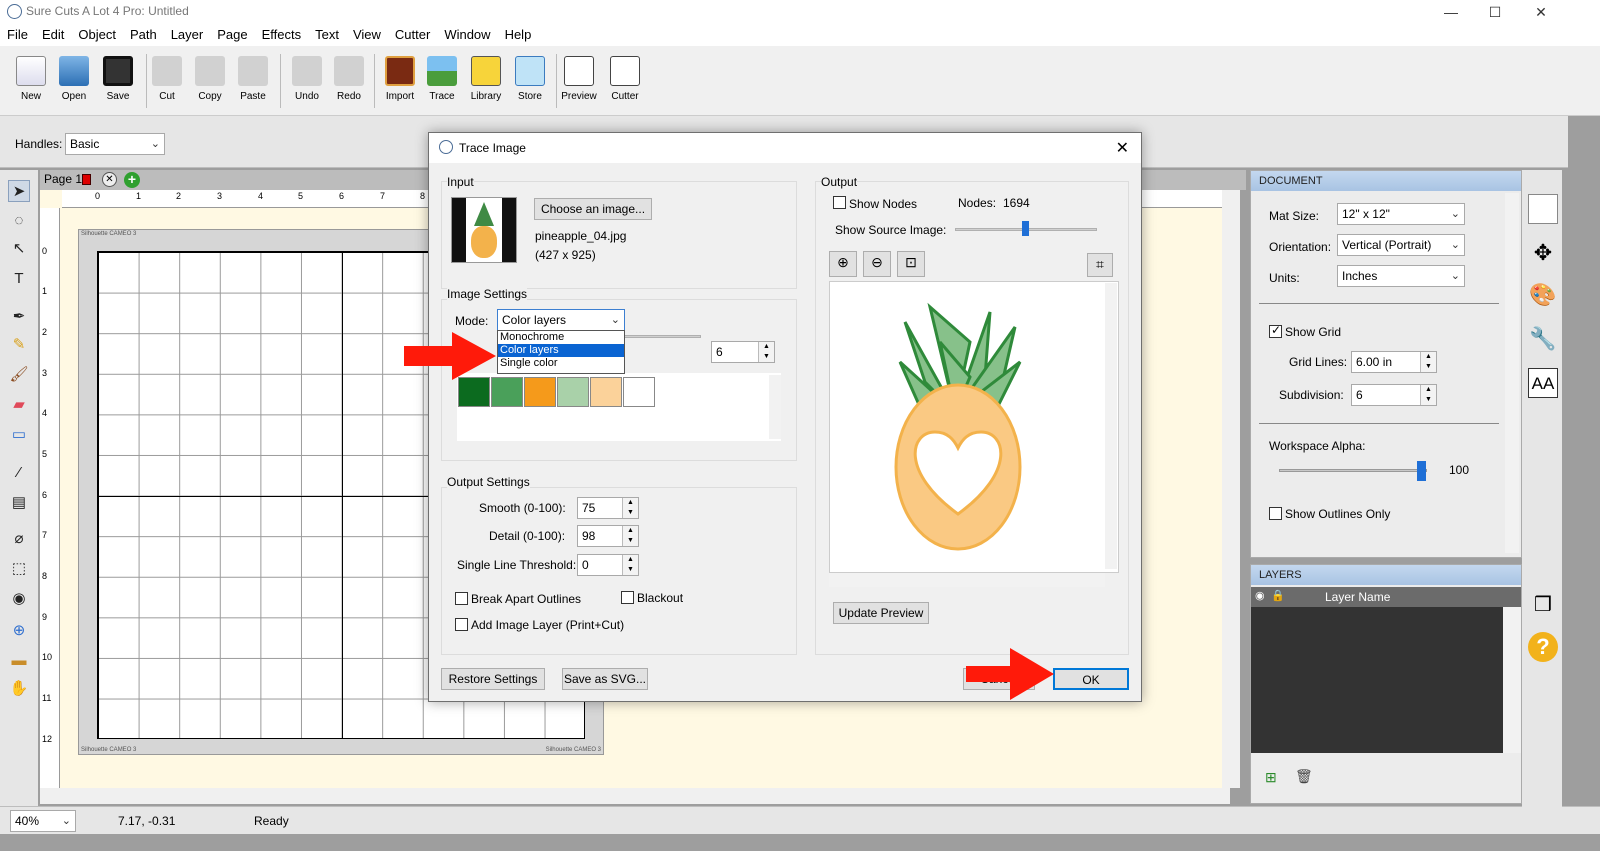  Describe the element at coordinates (1100, 265) in the screenshot. I see `crop-icon: ⌗` at that location.